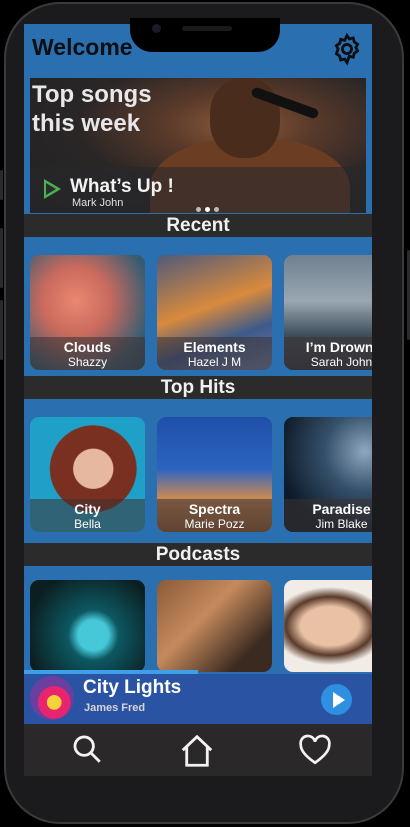 This screenshot has width=410, height=827. What do you see at coordinates (198, 387) in the screenshot?
I see `section-top-hits: Top Hits` at bounding box center [198, 387].